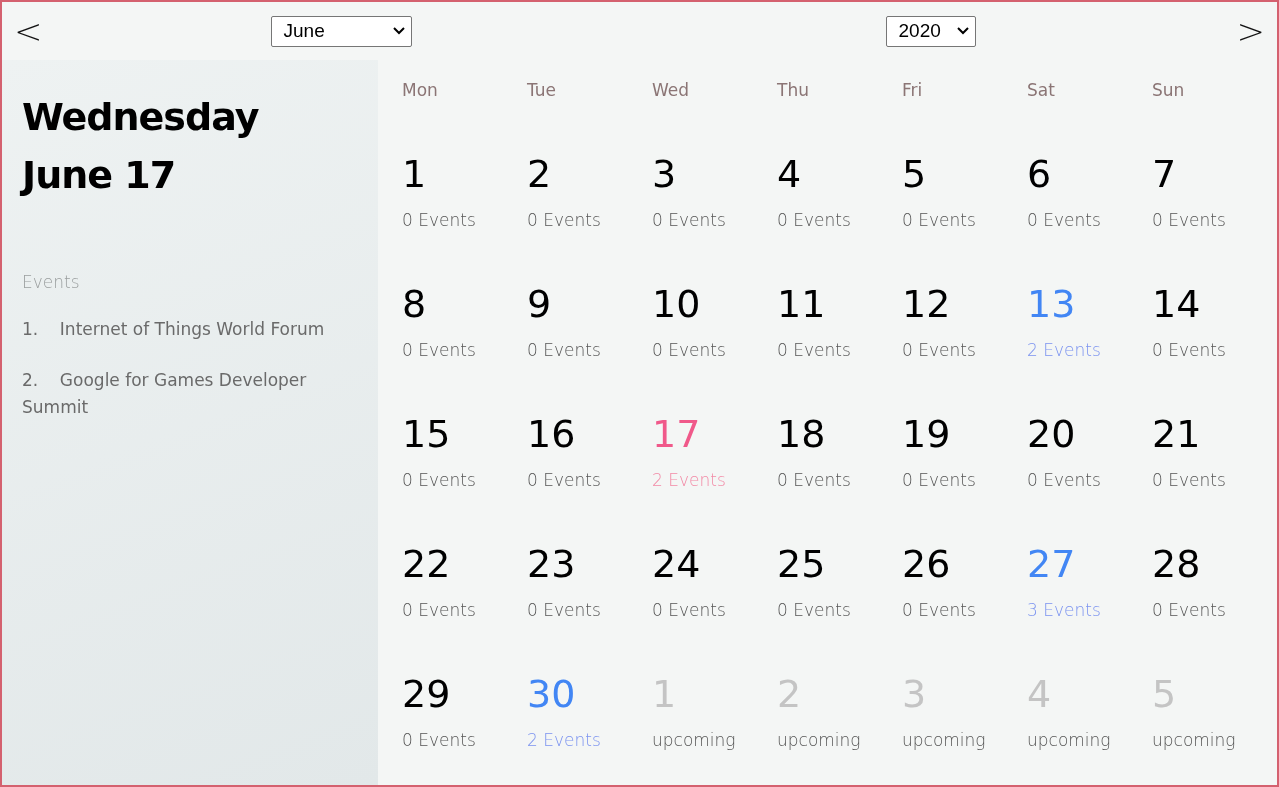 The image size is (1279, 787). What do you see at coordinates (589, 304) in the screenshot?
I see `day-number: 9` at bounding box center [589, 304].